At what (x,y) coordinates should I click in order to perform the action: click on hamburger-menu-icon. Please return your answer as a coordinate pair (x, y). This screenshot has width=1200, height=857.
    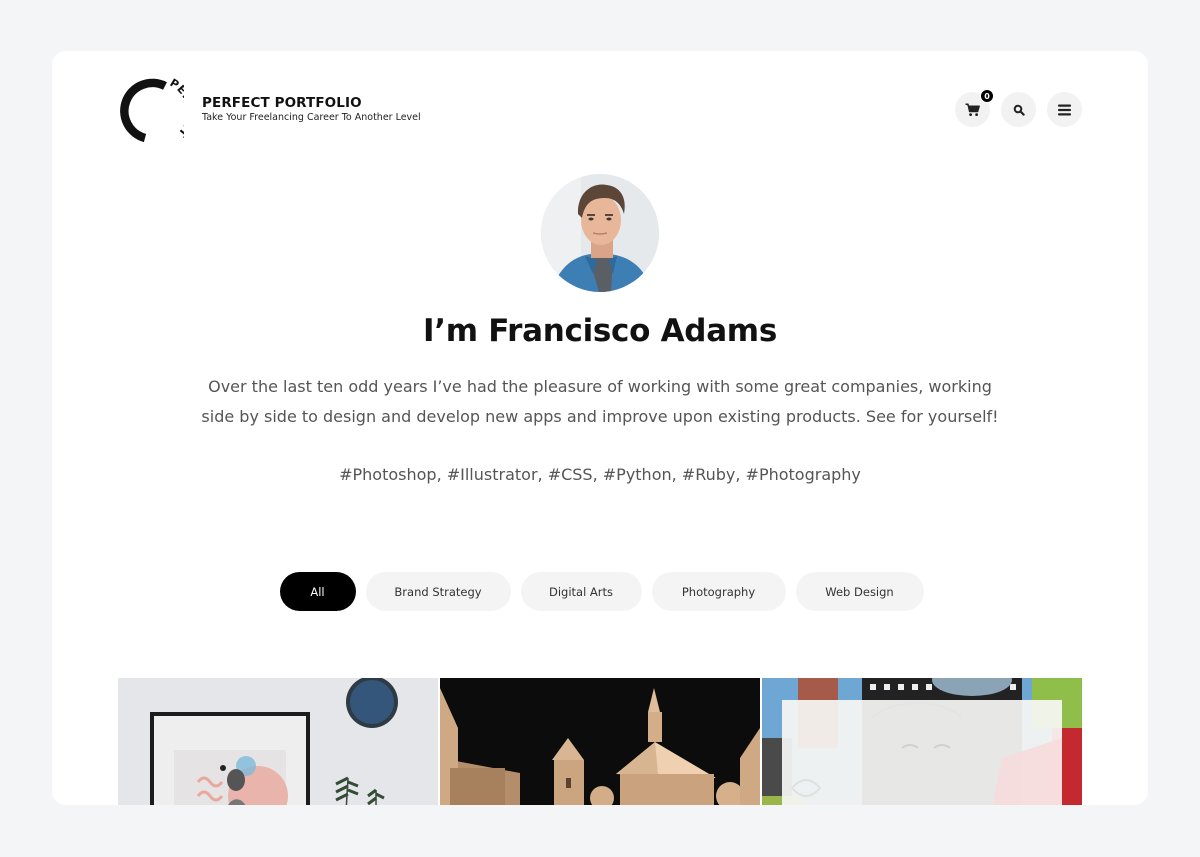
    Looking at the image, I should click on (1064, 109).